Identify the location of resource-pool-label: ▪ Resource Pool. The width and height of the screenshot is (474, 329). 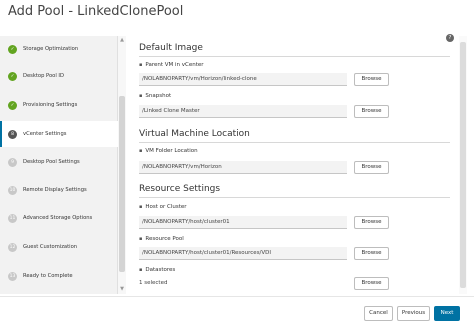
(161, 239).